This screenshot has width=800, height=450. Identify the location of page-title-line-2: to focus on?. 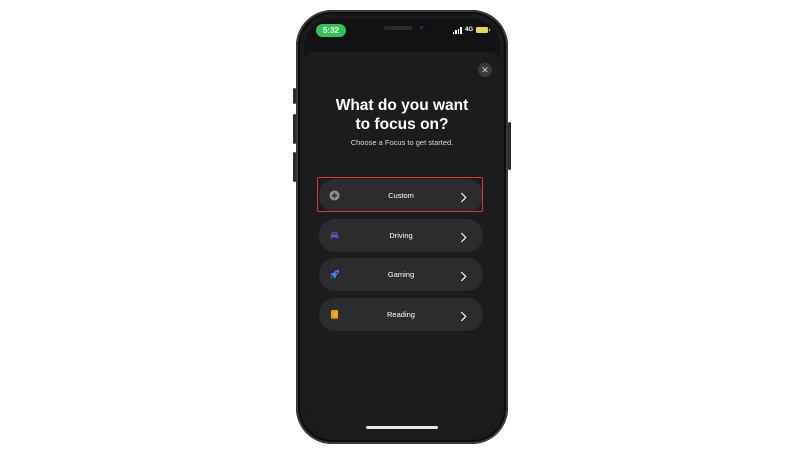
(402, 124).